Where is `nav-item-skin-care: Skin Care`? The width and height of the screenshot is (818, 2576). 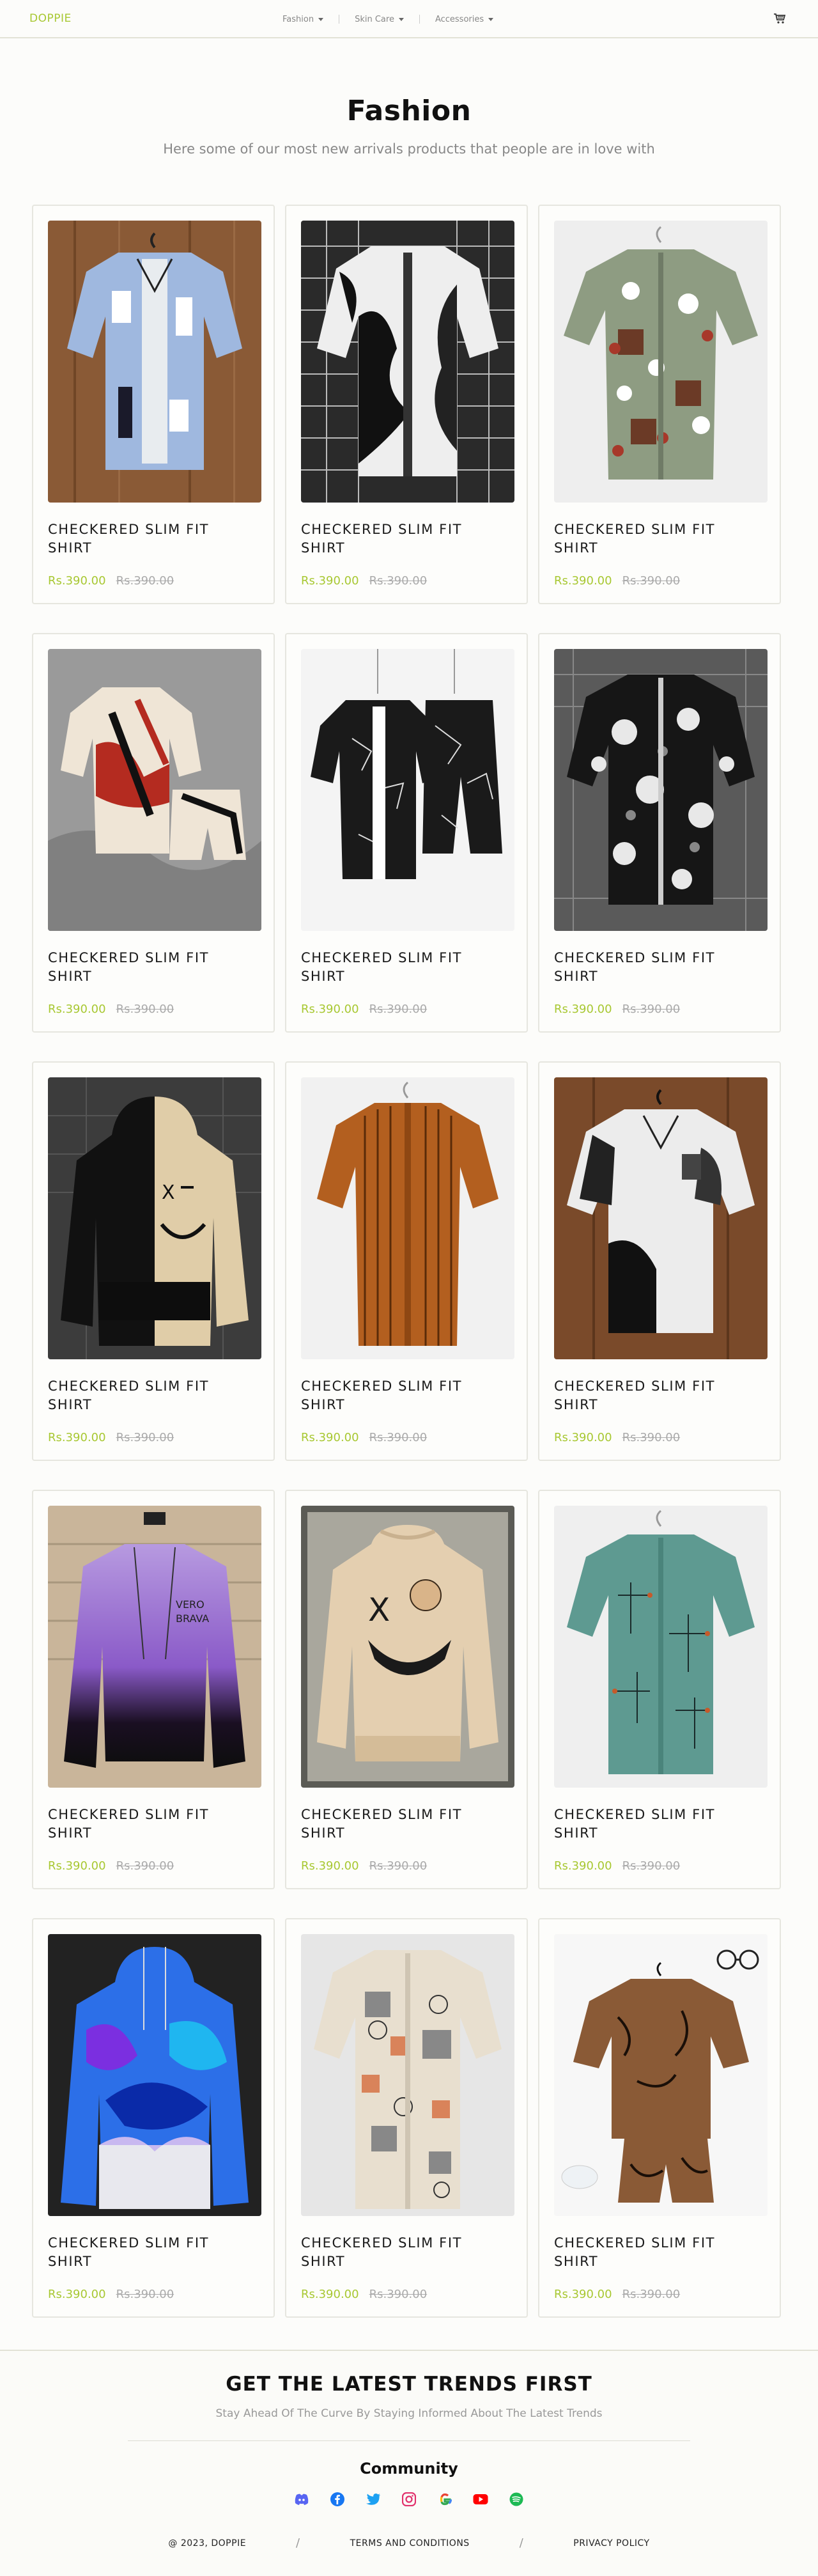 nav-item-skin-care: Skin Care is located at coordinates (379, 19).